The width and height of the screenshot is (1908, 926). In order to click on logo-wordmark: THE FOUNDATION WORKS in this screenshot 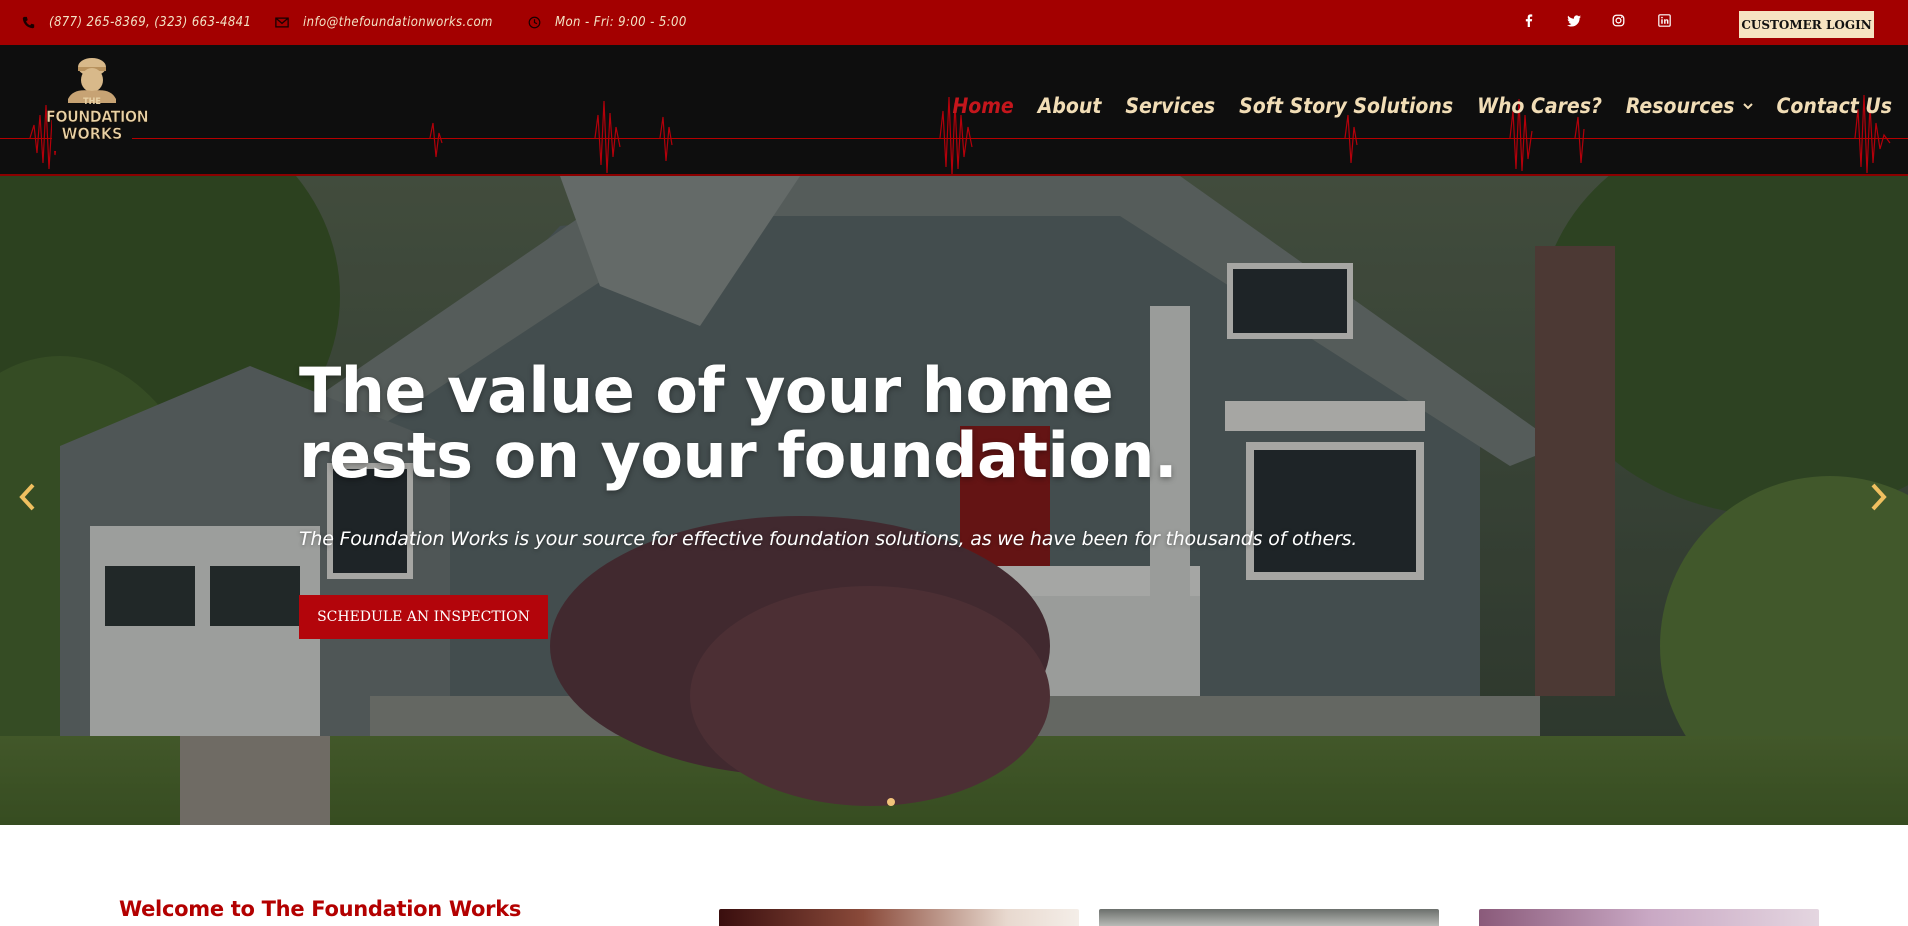, I will do `click(97, 120)`.